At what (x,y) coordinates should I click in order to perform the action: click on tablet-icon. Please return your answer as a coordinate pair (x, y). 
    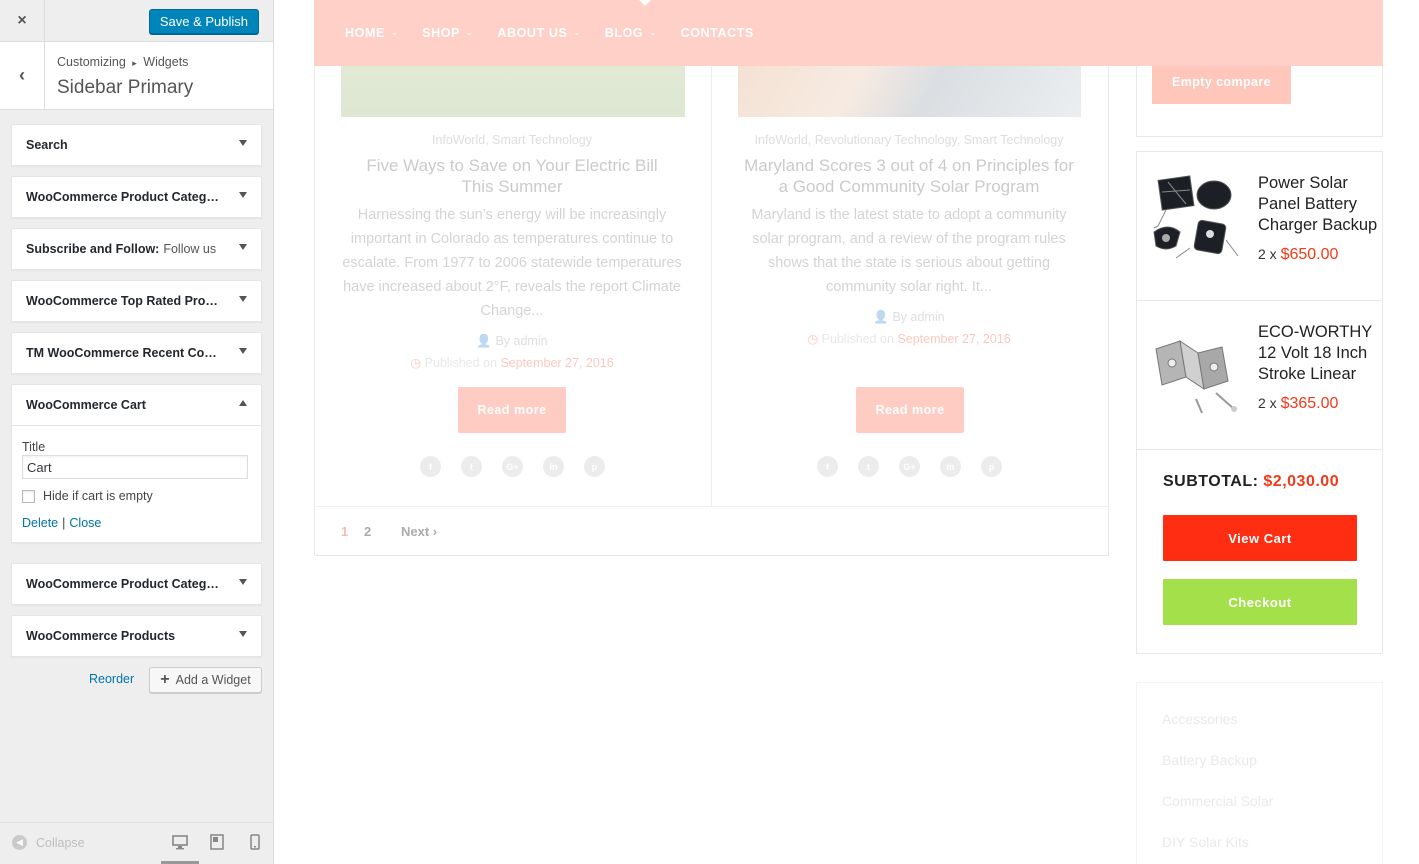
    Looking at the image, I should click on (217, 842).